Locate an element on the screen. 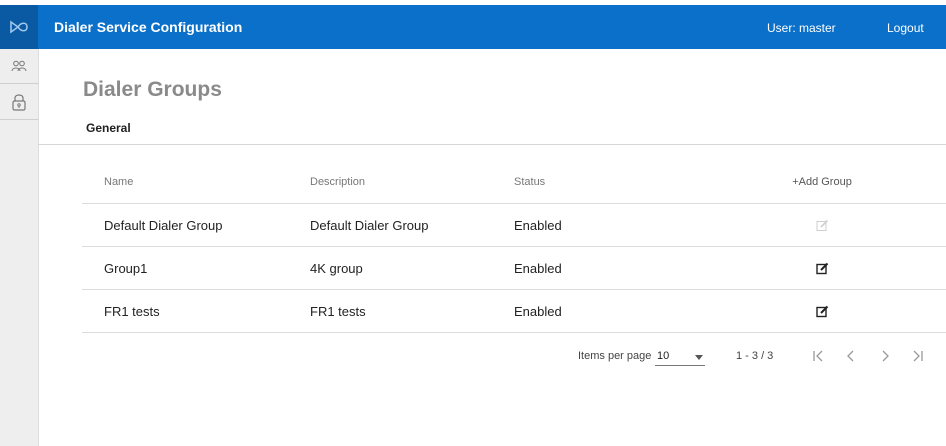  add-group-button: +Add Group is located at coordinates (822, 181).